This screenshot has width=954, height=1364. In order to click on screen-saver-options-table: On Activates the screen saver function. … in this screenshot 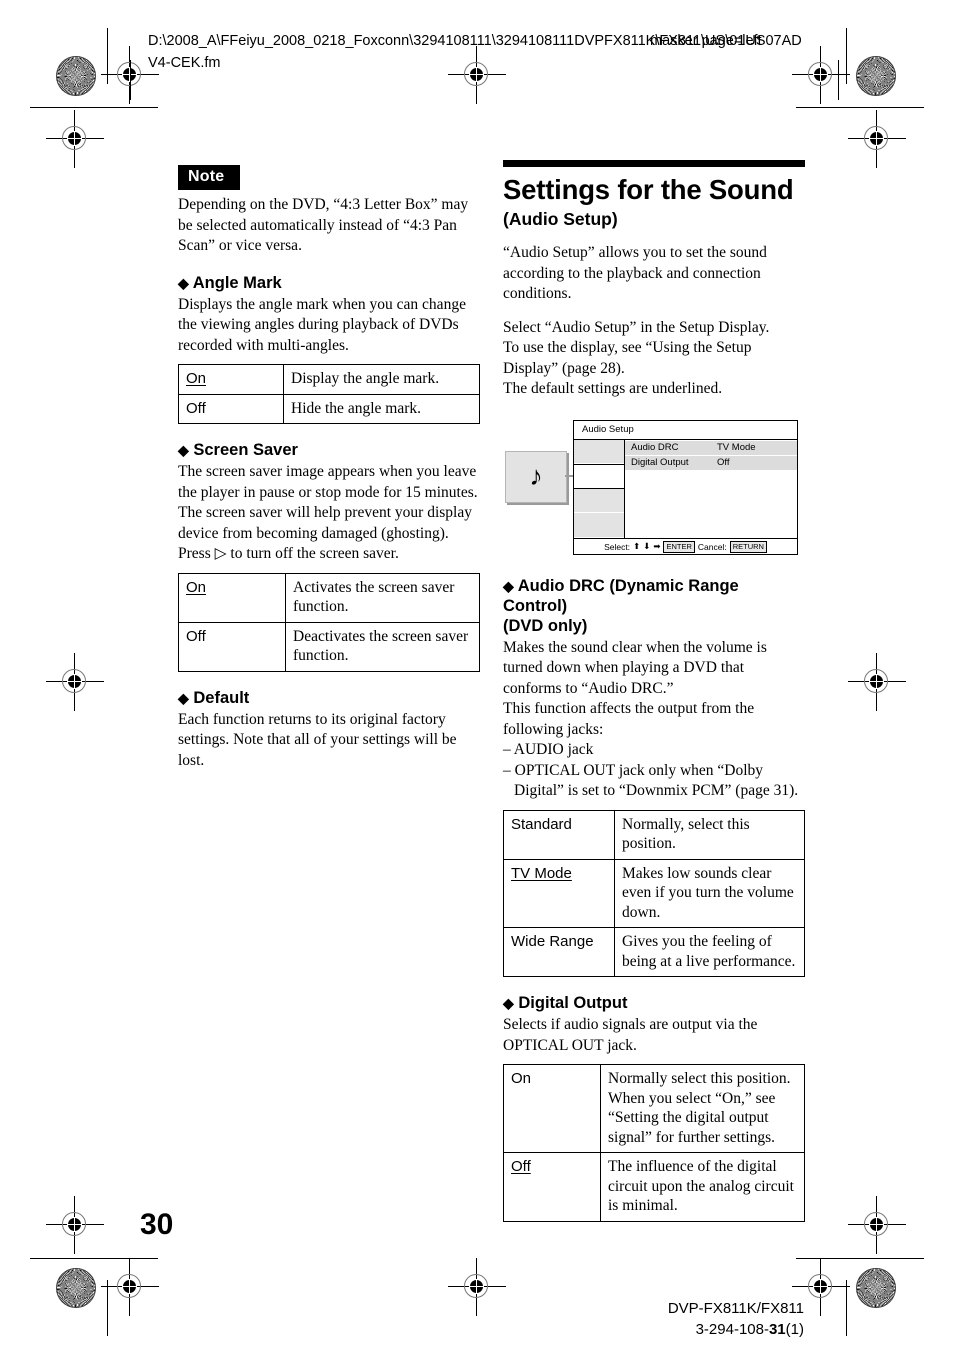, I will do `click(329, 622)`.